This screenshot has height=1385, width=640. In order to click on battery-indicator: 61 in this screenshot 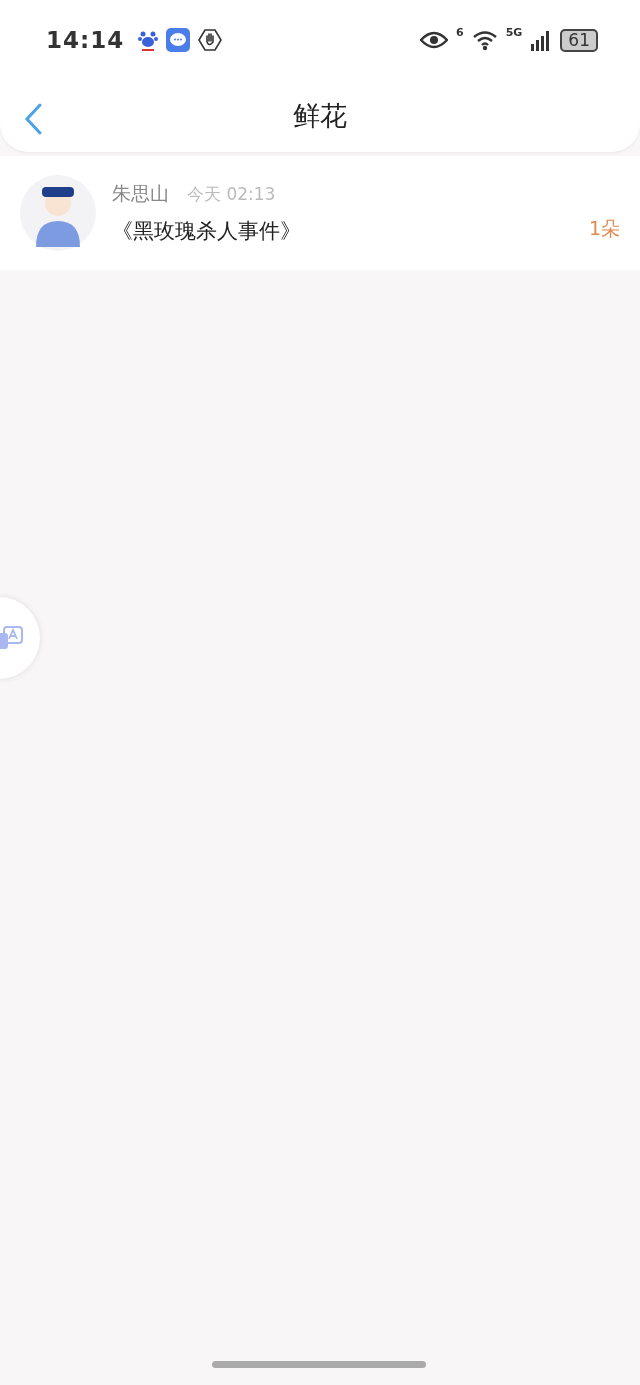, I will do `click(579, 40)`.